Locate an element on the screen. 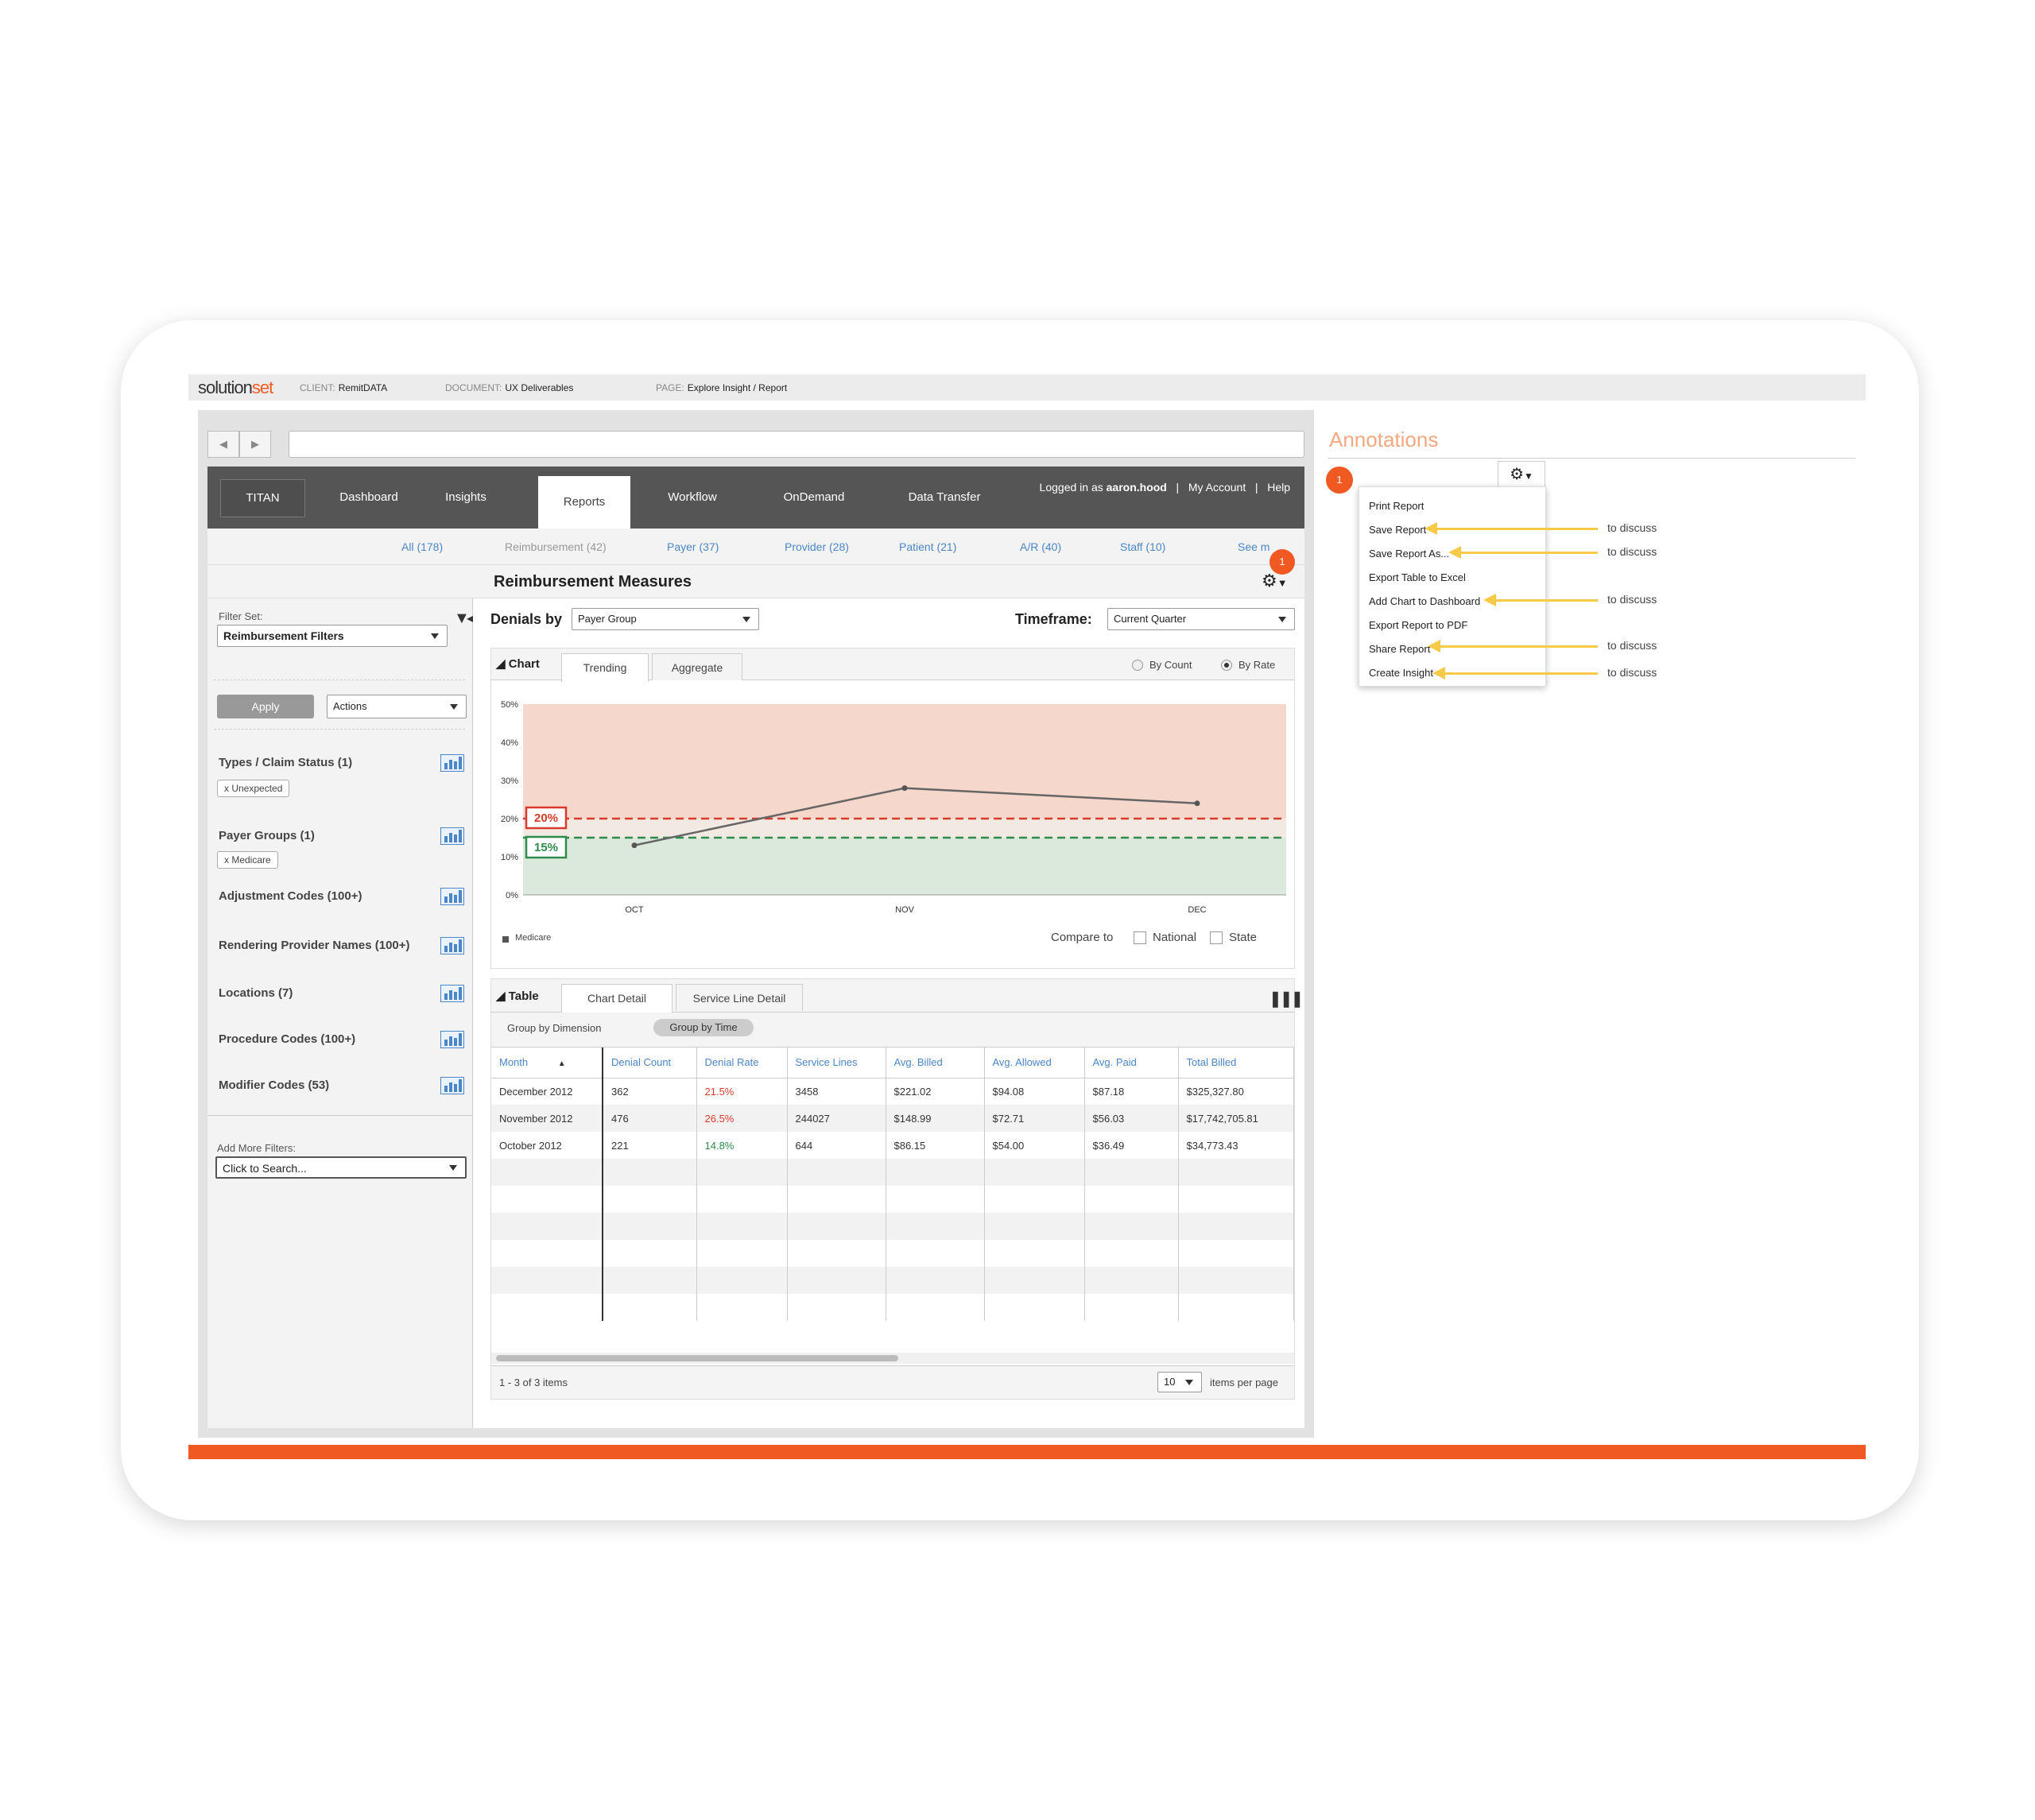 This screenshot has height=1820, width=2035. tab-aggregate: Aggregate is located at coordinates (697, 666).